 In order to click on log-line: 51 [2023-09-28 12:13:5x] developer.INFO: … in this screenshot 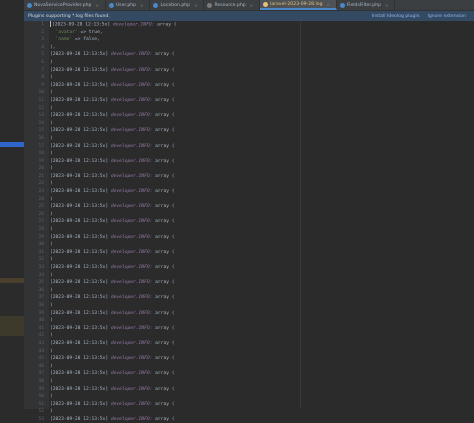, I will do `click(249, 405)`.